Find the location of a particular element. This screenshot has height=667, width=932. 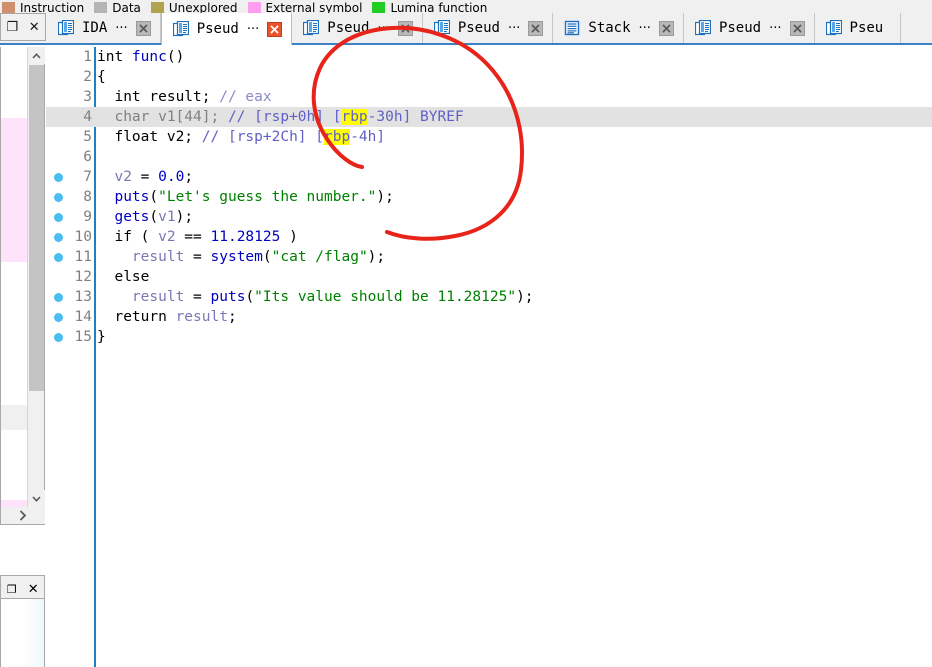

panel-window-controls: ❐ ✕ is located at coordinates (23, 27).